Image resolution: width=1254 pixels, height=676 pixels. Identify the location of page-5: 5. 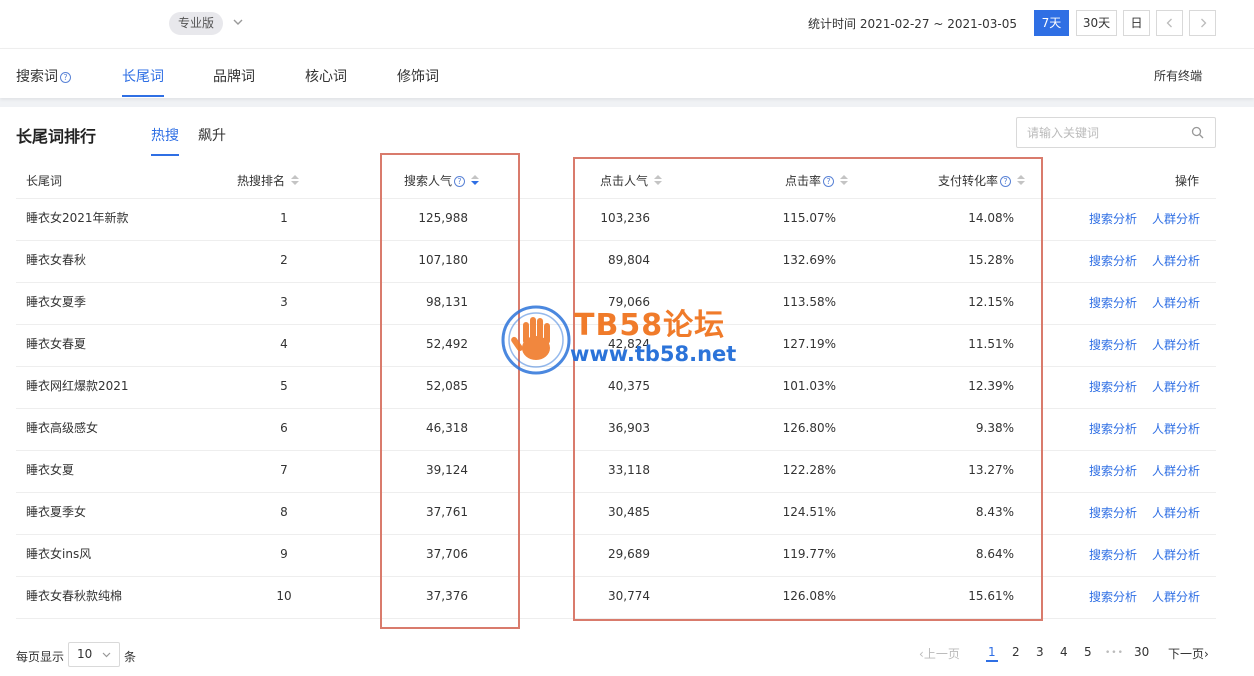
(1088, 652).